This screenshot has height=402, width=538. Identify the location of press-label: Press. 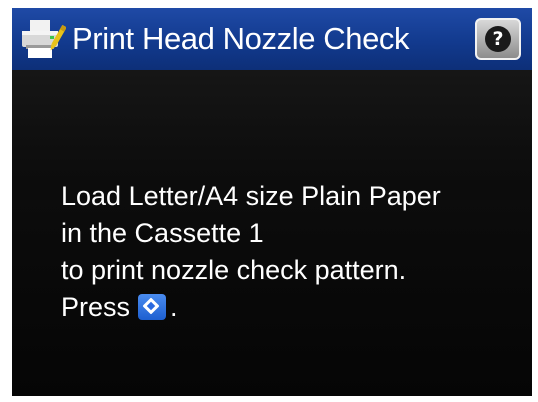
(96, 307).